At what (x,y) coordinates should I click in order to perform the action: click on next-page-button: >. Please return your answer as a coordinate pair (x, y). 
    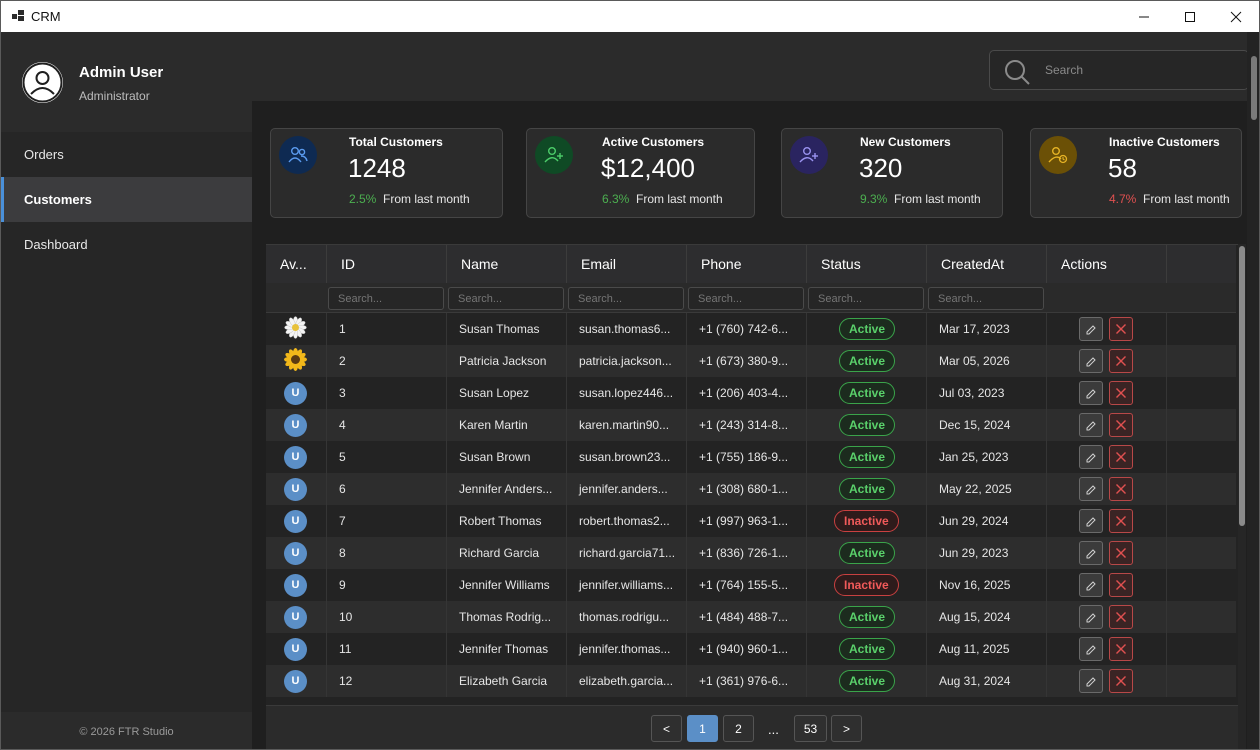
    Looking at the image, I should click on (846, 728).